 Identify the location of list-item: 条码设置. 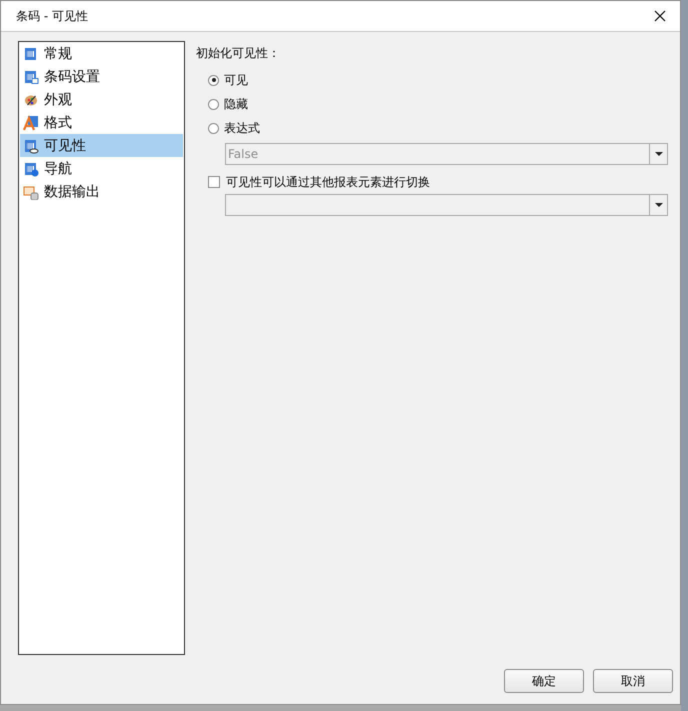
(101, 76).